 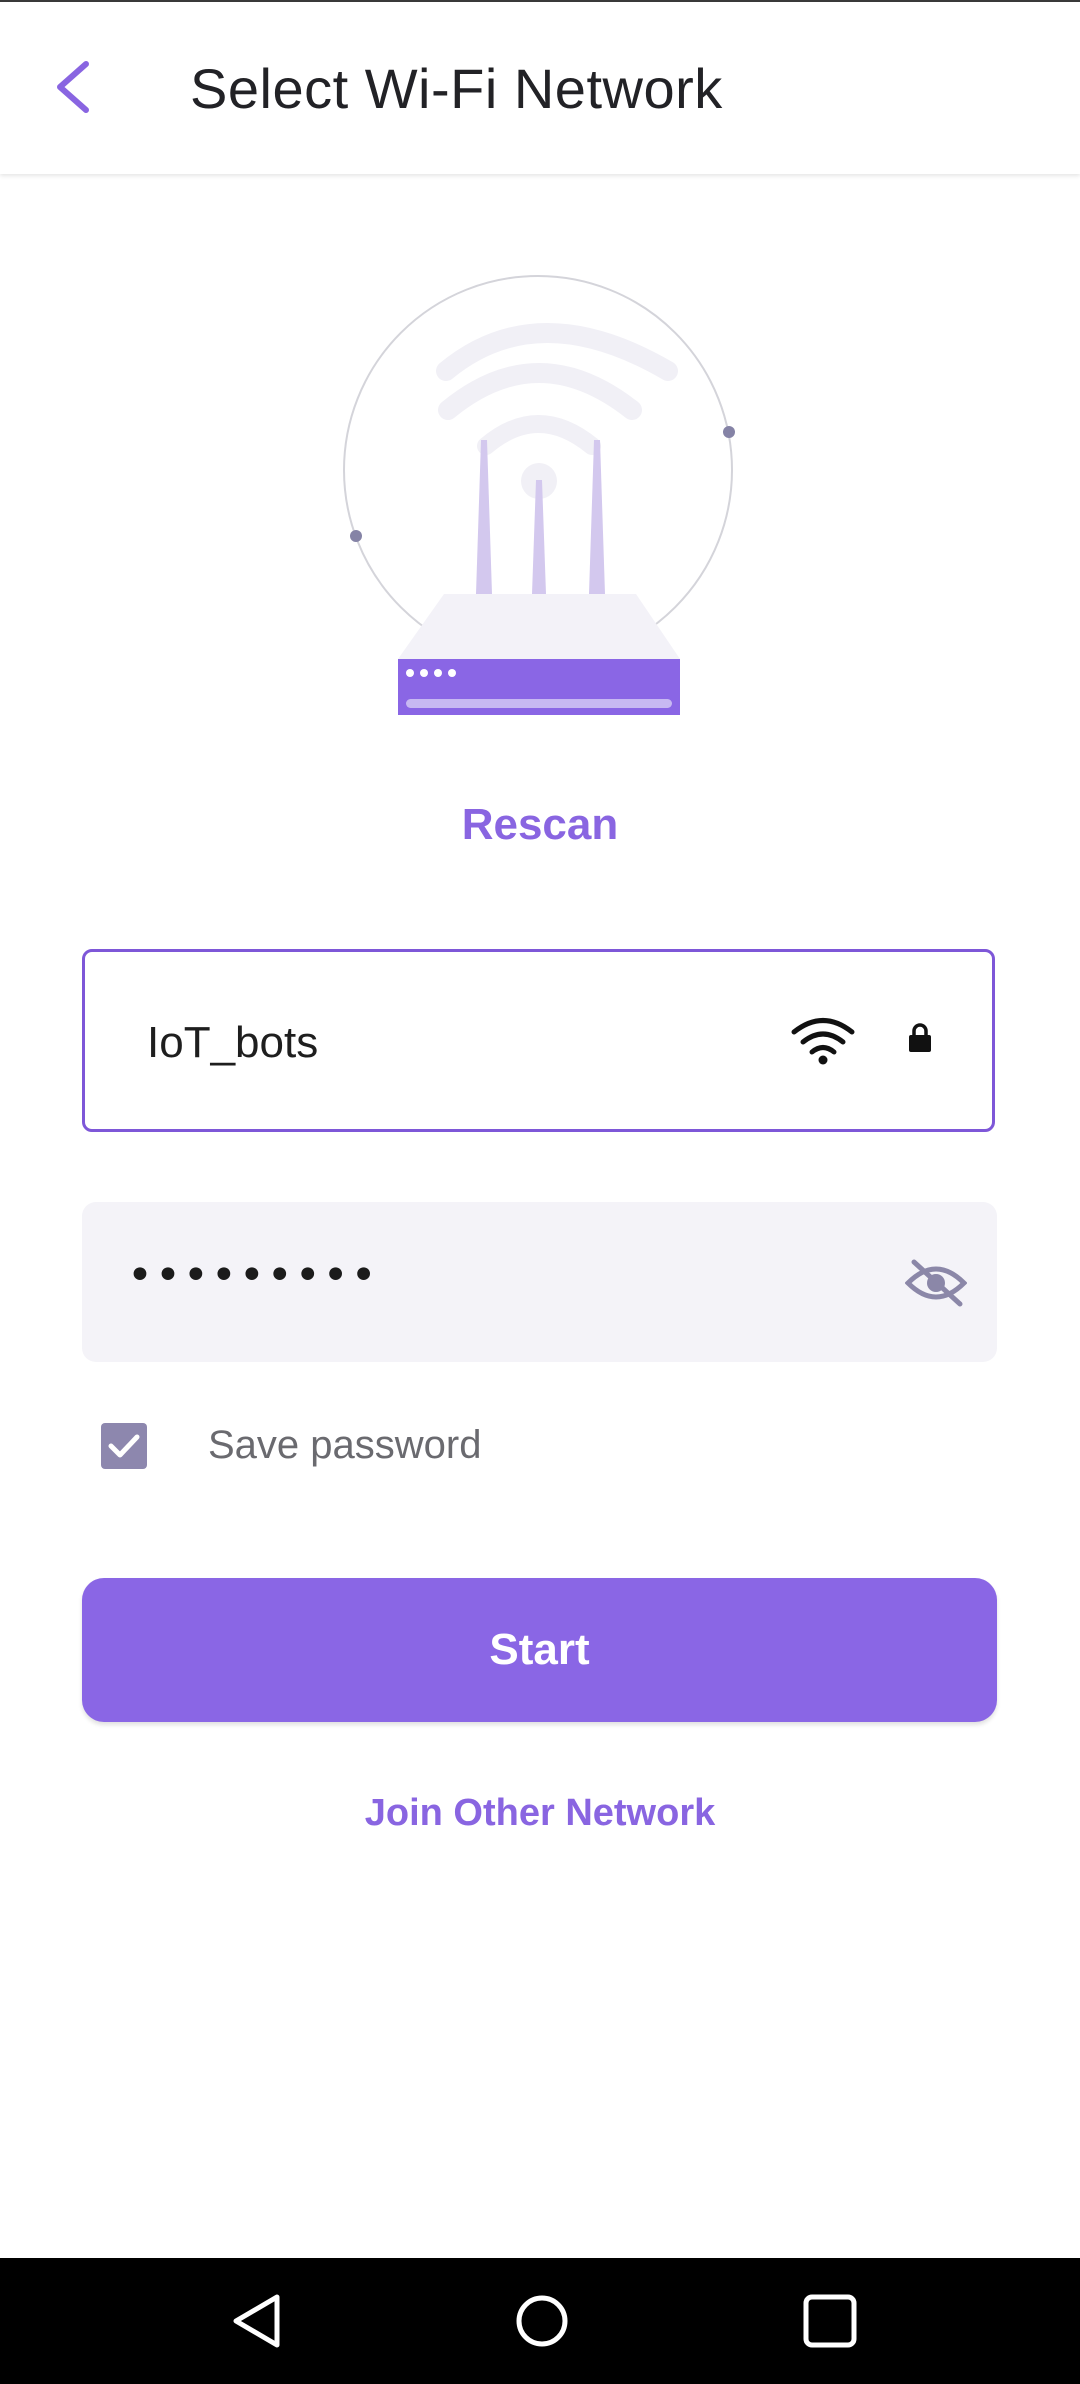 I want to click on lock-icon, so click(x=920, y=1037).